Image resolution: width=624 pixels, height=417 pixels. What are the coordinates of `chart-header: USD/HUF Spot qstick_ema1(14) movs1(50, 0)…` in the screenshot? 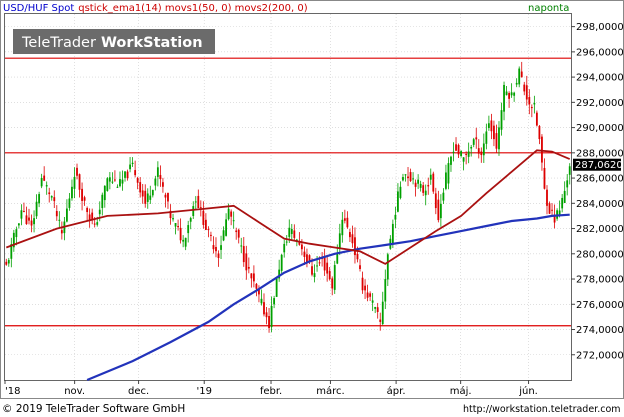 It's located at (155, 8).